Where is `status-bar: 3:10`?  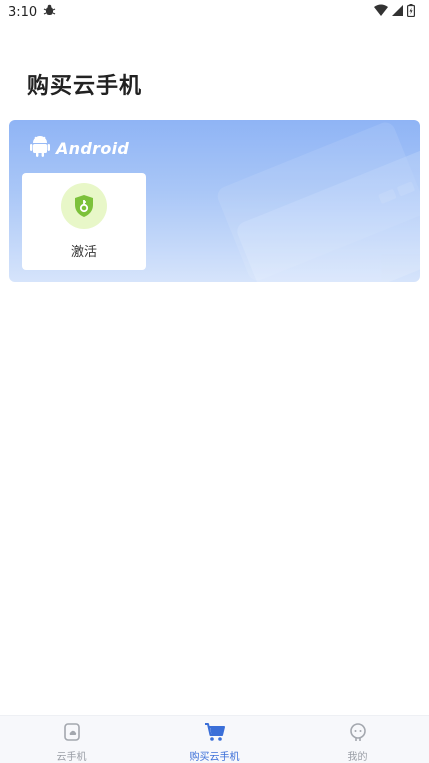
status-bar: 3:10 is located at coordinates (214, 12).